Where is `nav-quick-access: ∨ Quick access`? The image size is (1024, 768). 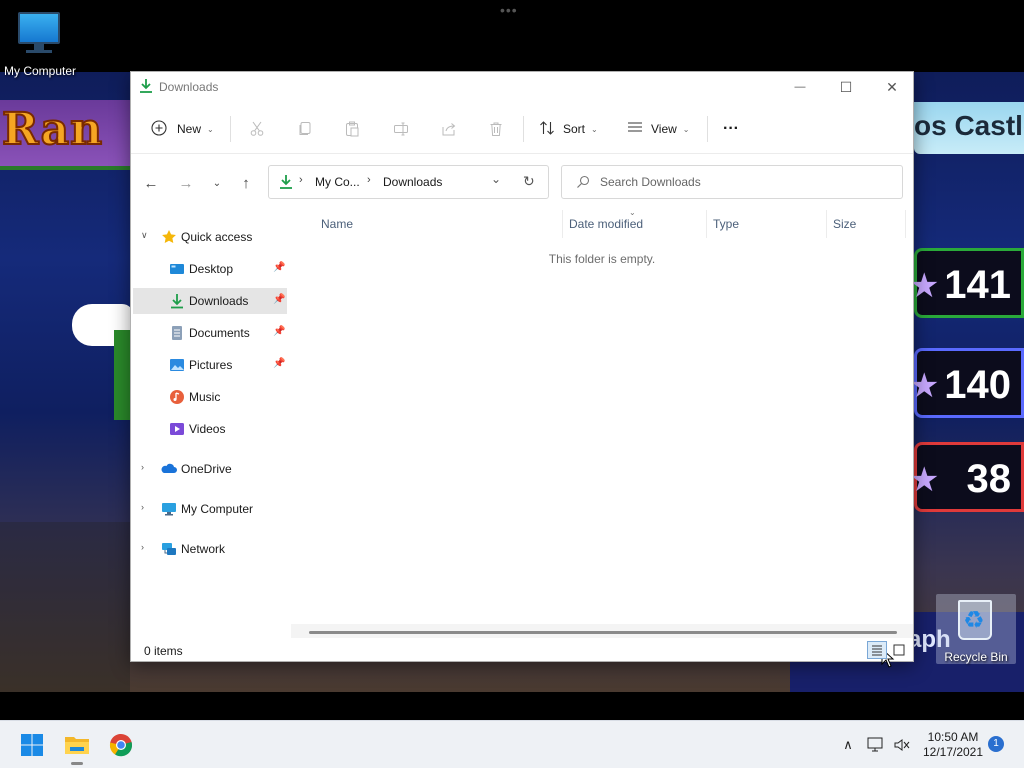
nav-quick-access: ∨ Quick access is located at coordinates (210, 237).